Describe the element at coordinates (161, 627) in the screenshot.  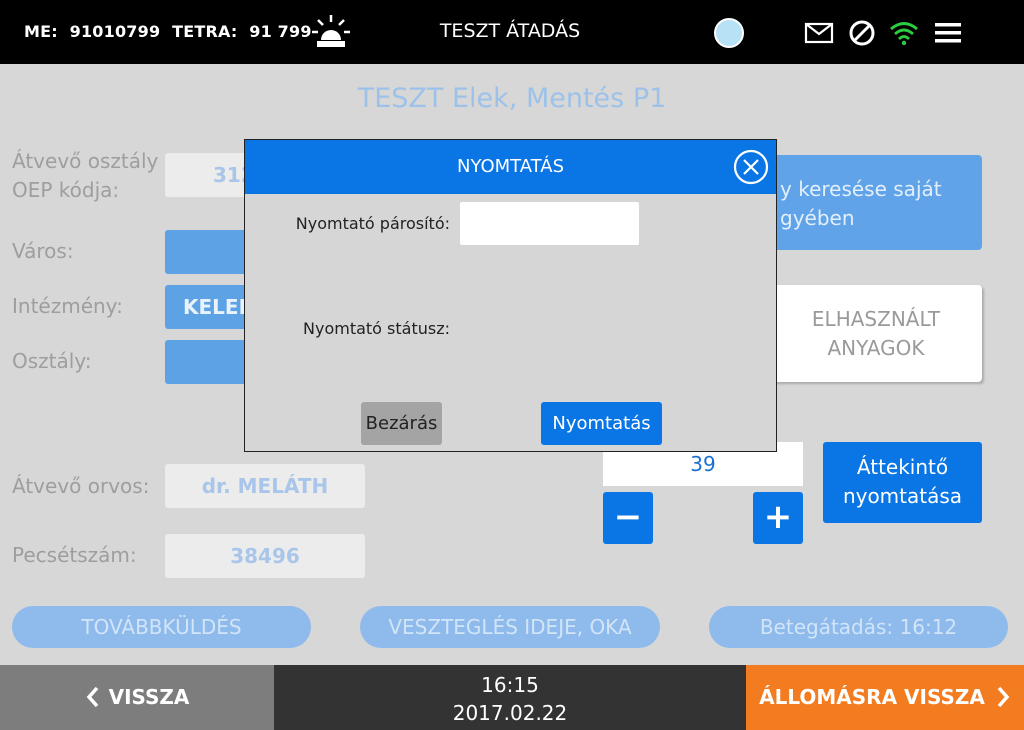
I see `forward-button: TOVÁBBKÜLDÉS` at that location.